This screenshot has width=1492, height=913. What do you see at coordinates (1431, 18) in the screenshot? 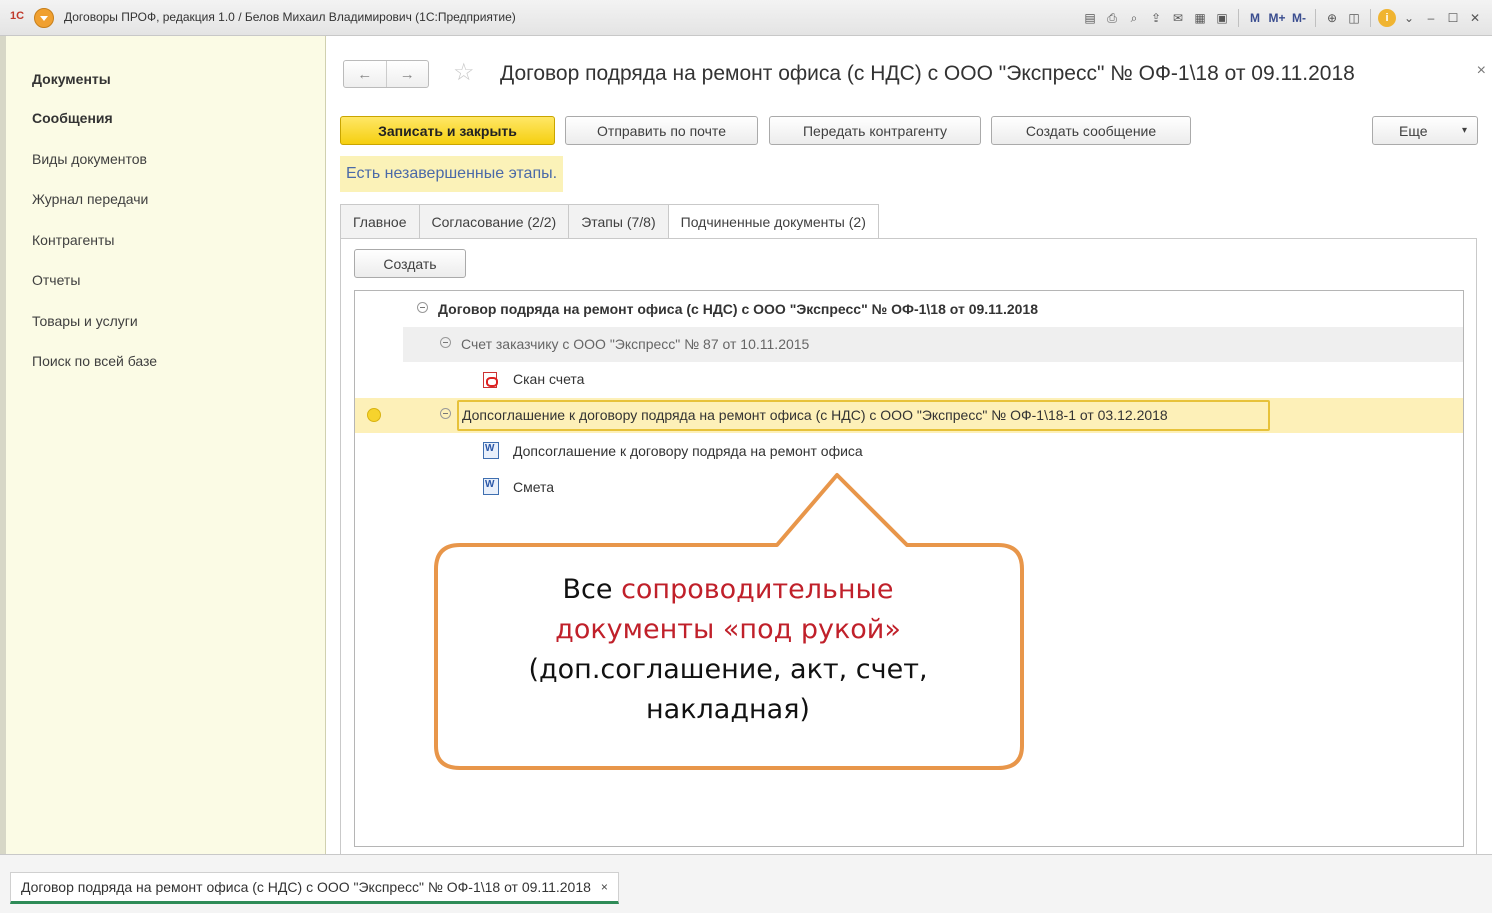
I see `minimize-icon: –` at bounding box center [1431, 18].